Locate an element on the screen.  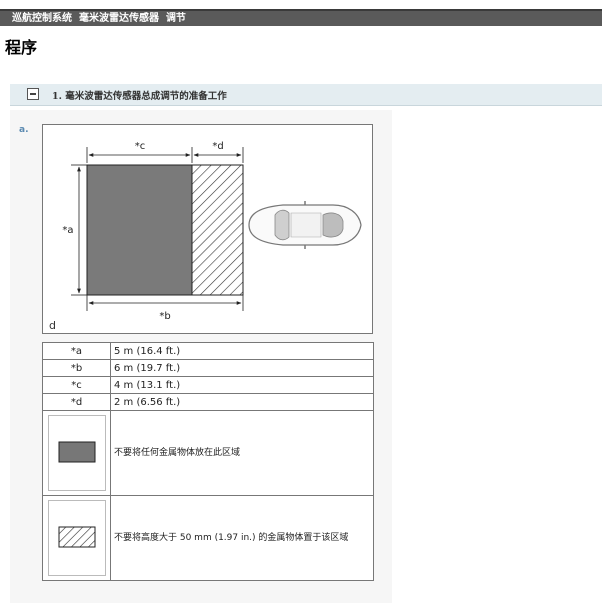
table-row: 不要将任何金属物体放在此区域 is located at coordinates (208, 453).